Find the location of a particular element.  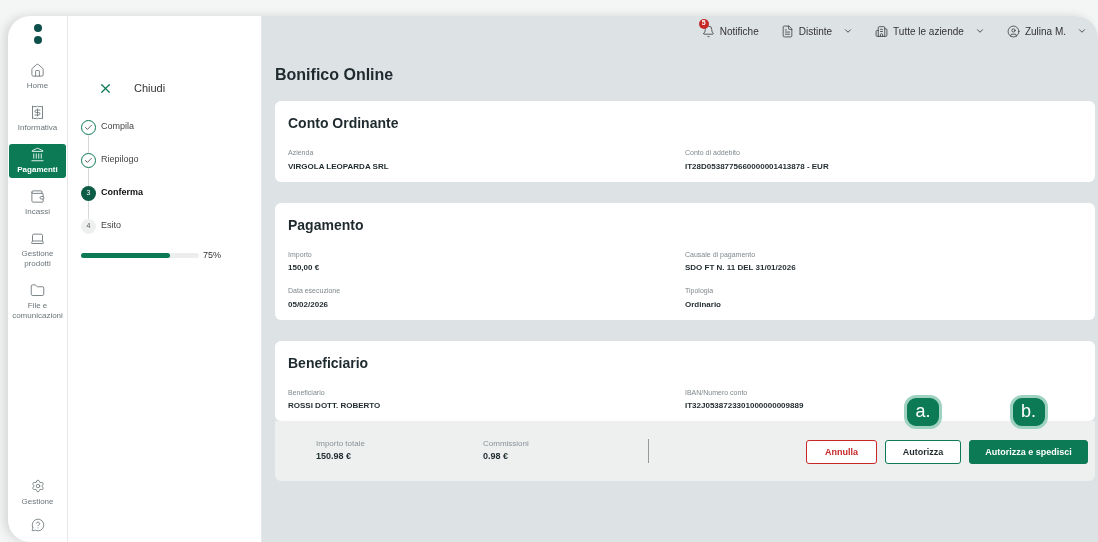

action-button: Annulla is located at coordinates (841, 452).